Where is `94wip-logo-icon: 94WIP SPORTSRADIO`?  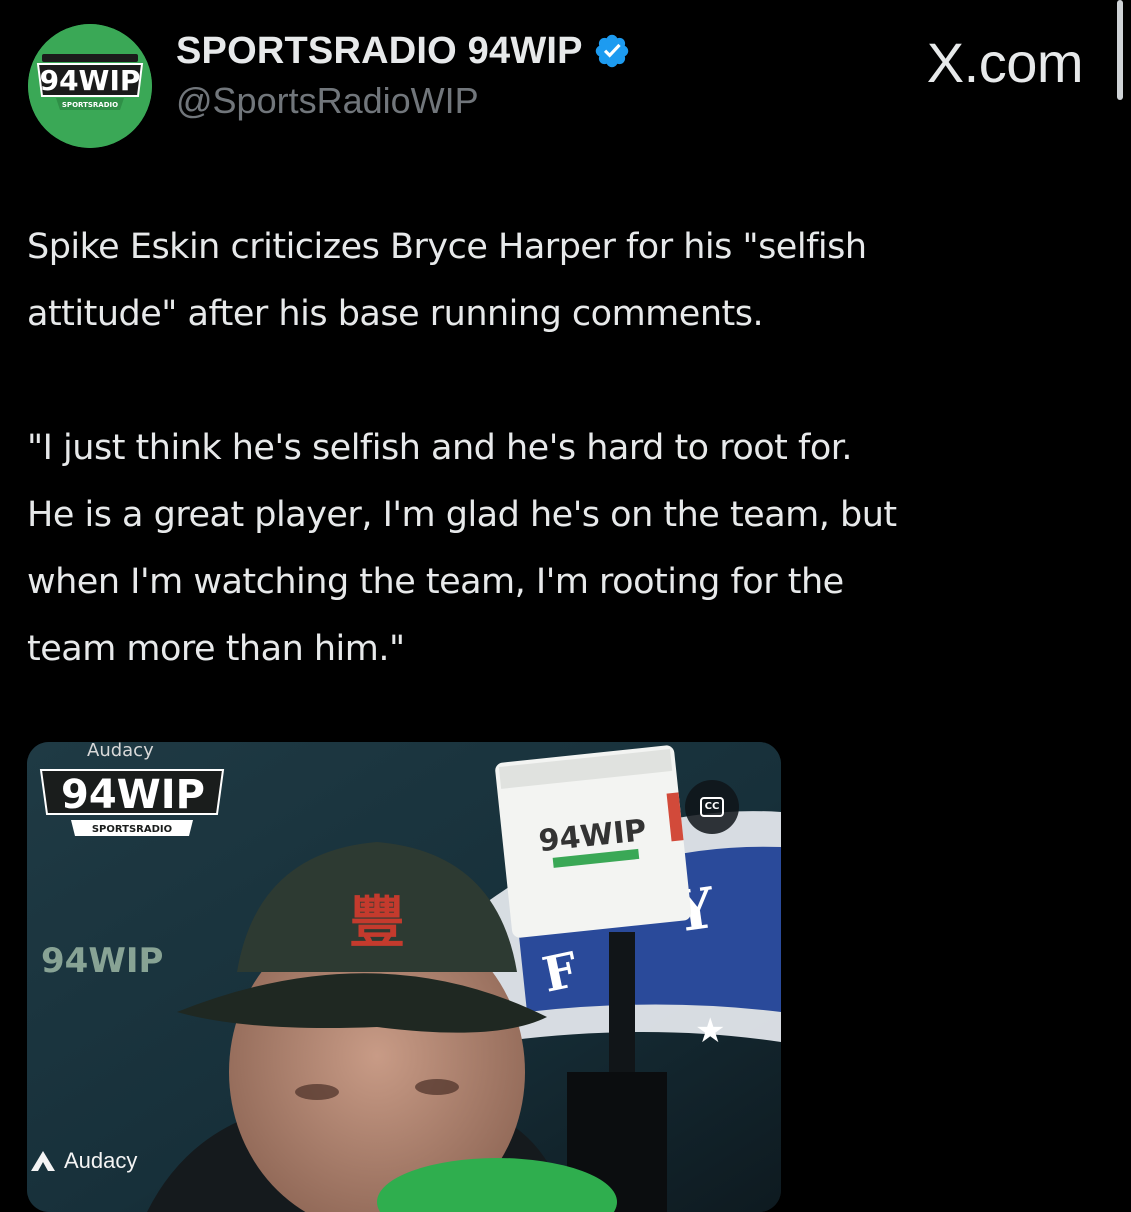
94wip-logo-icon: 94WIP SPORTSRADIO is located at coordinates (90, 86).